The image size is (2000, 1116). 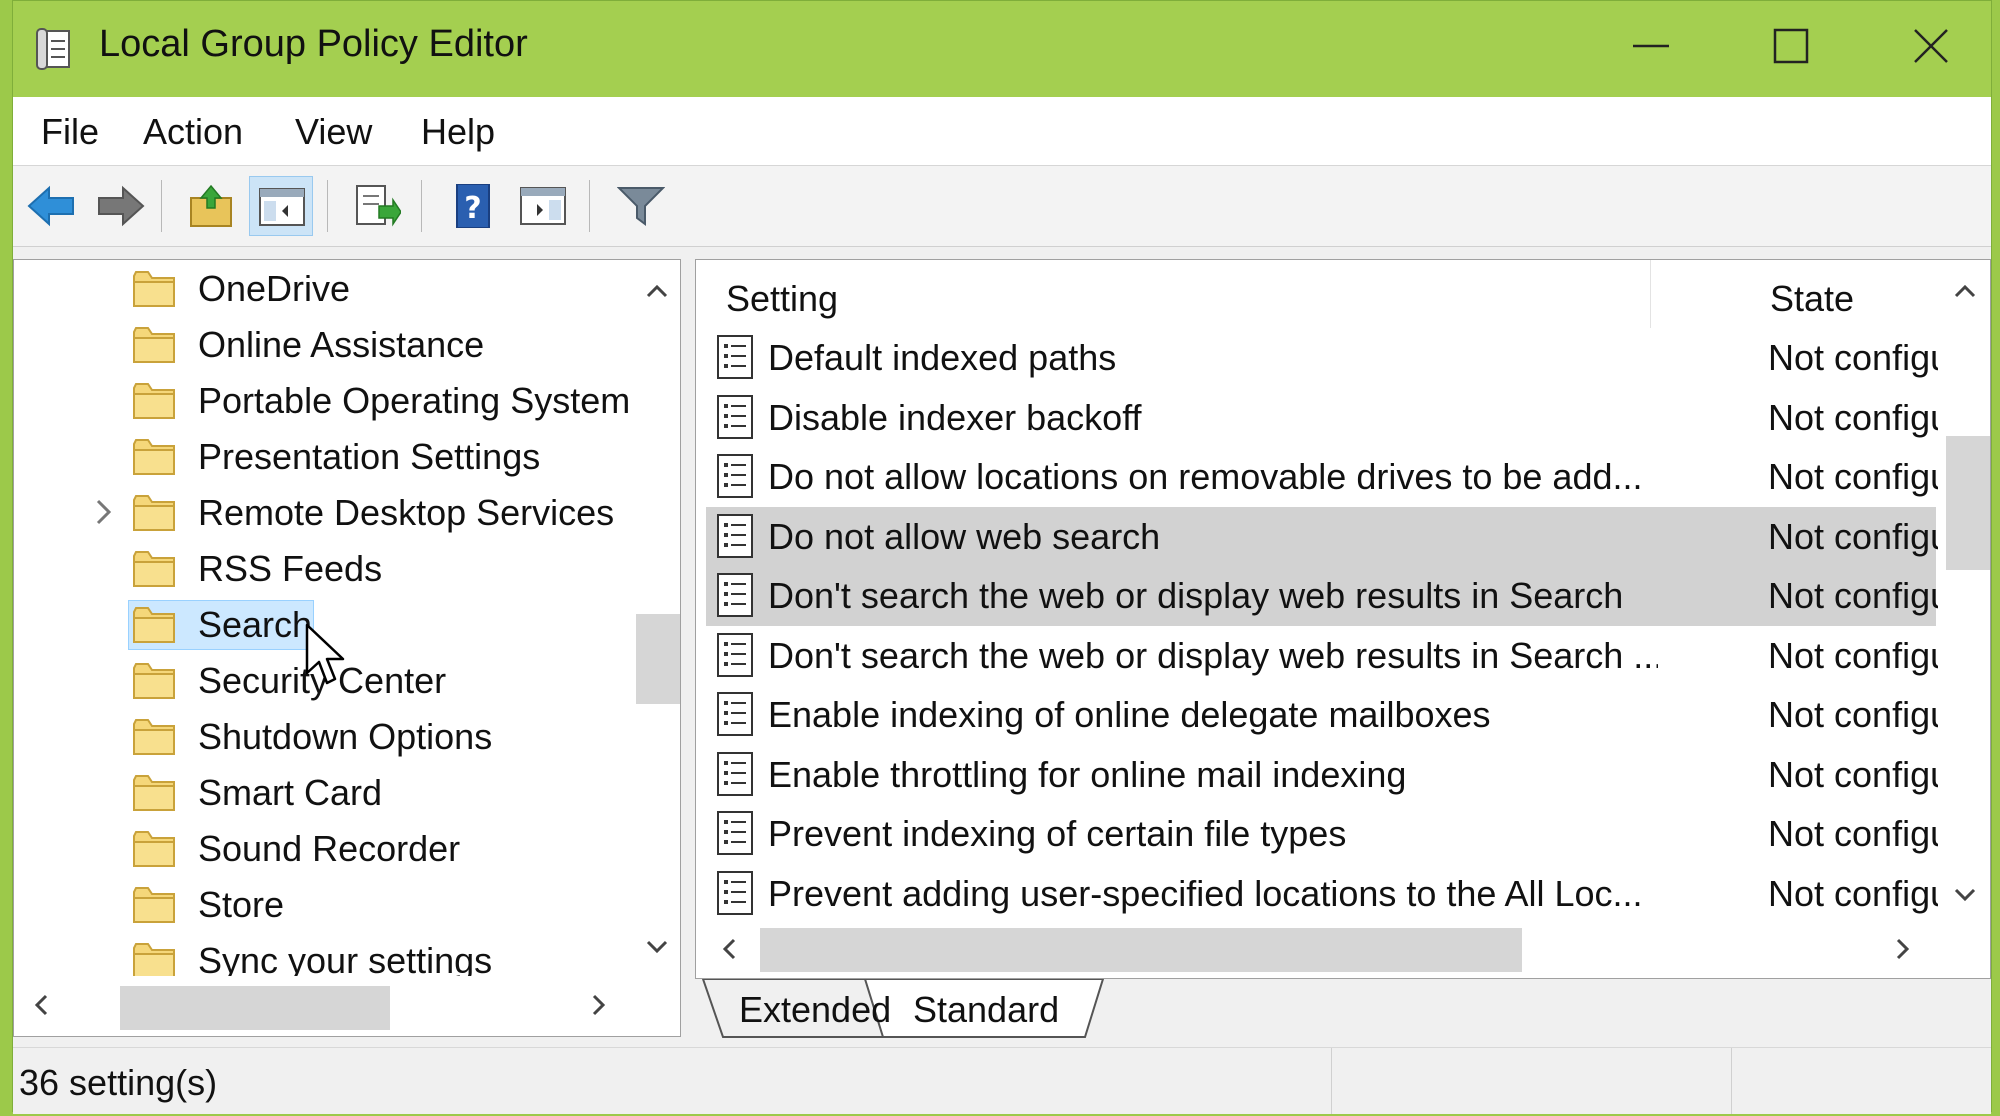 What do you see at coordinates (55, 49) in the screenshot?
I see `policy-editor-app-icon` at bounding box center [55, 49].